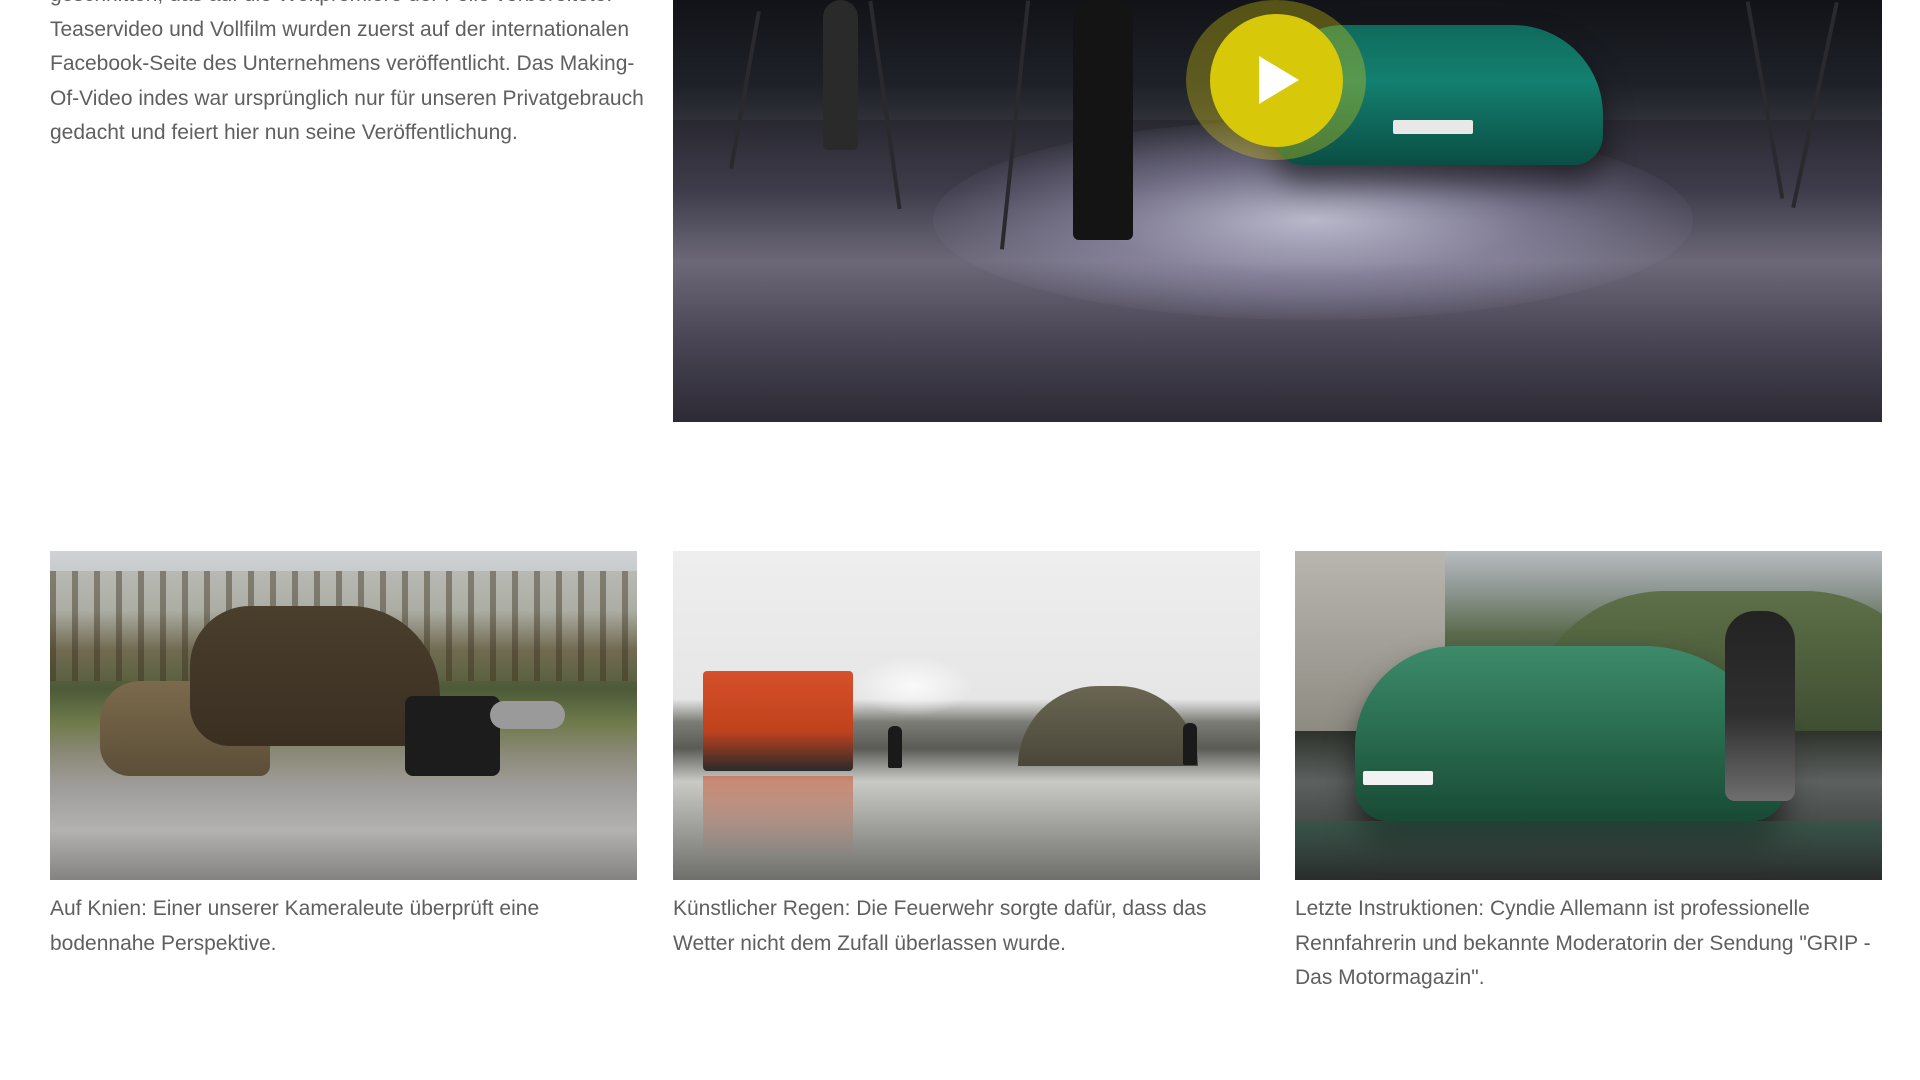 The image size is (1920, 1080). What do you see at coordinates (1588, 850) in the screenshot?
I see `image-wet-ground` at bounding box center [1588, 850].